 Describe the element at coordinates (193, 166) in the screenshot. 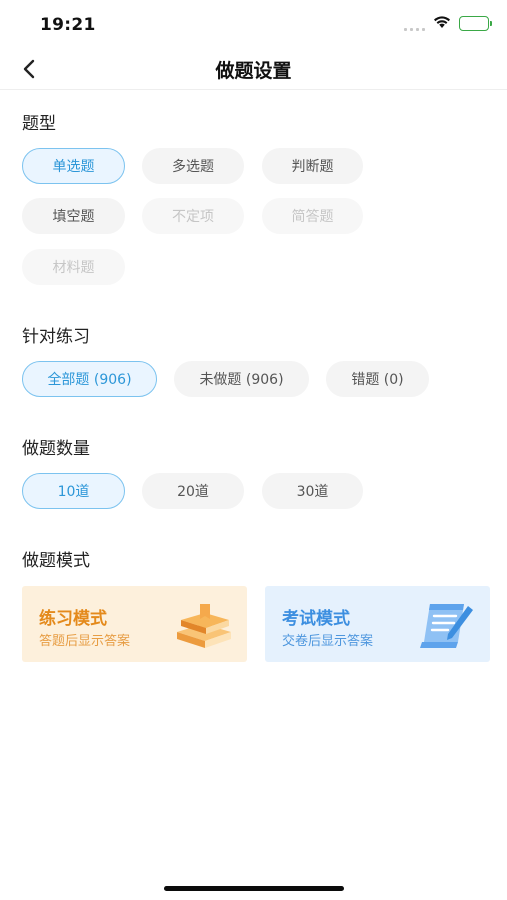

I see `chip-multiple-choice: 多选题` at that location.